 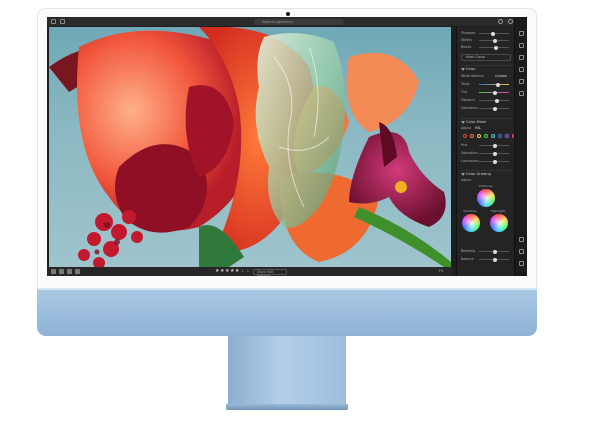 I want to click on slider-label: Balance, so click(x=467, y=259).